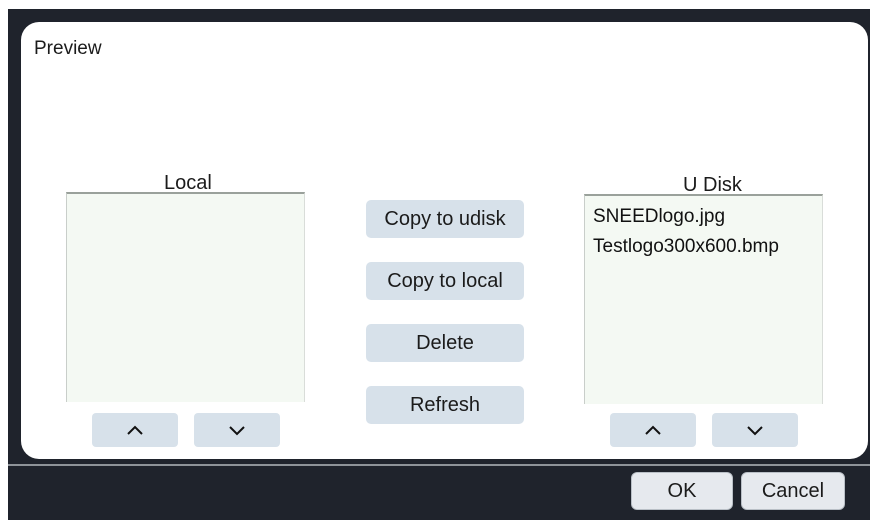  I want to click on ok-button: OK, so click(682, 491).